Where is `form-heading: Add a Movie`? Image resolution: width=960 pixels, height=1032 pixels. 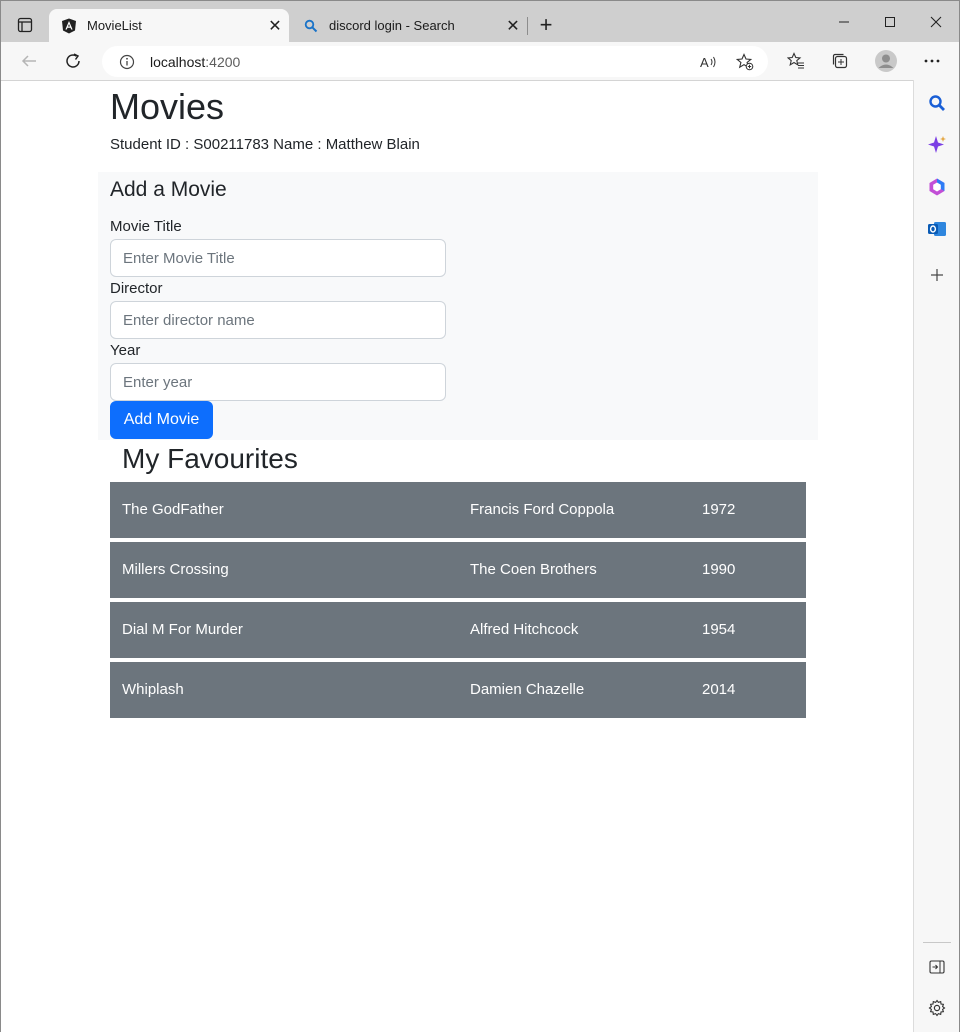
form-heading: Add a Movie is located at coordinates (168, 189).